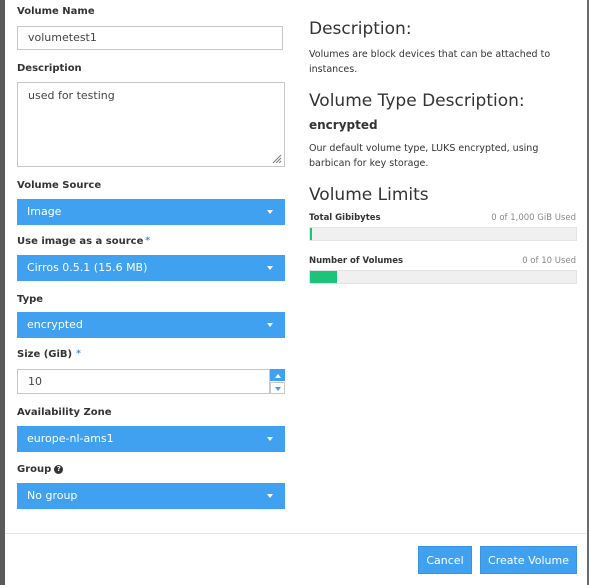 This screenshot has width=589, height=585. What do you see at coordinates (549, 261) in the screenshot?
I see `limit-used-volumes: 0 of 10 Used` at bounding box center [549, 261].